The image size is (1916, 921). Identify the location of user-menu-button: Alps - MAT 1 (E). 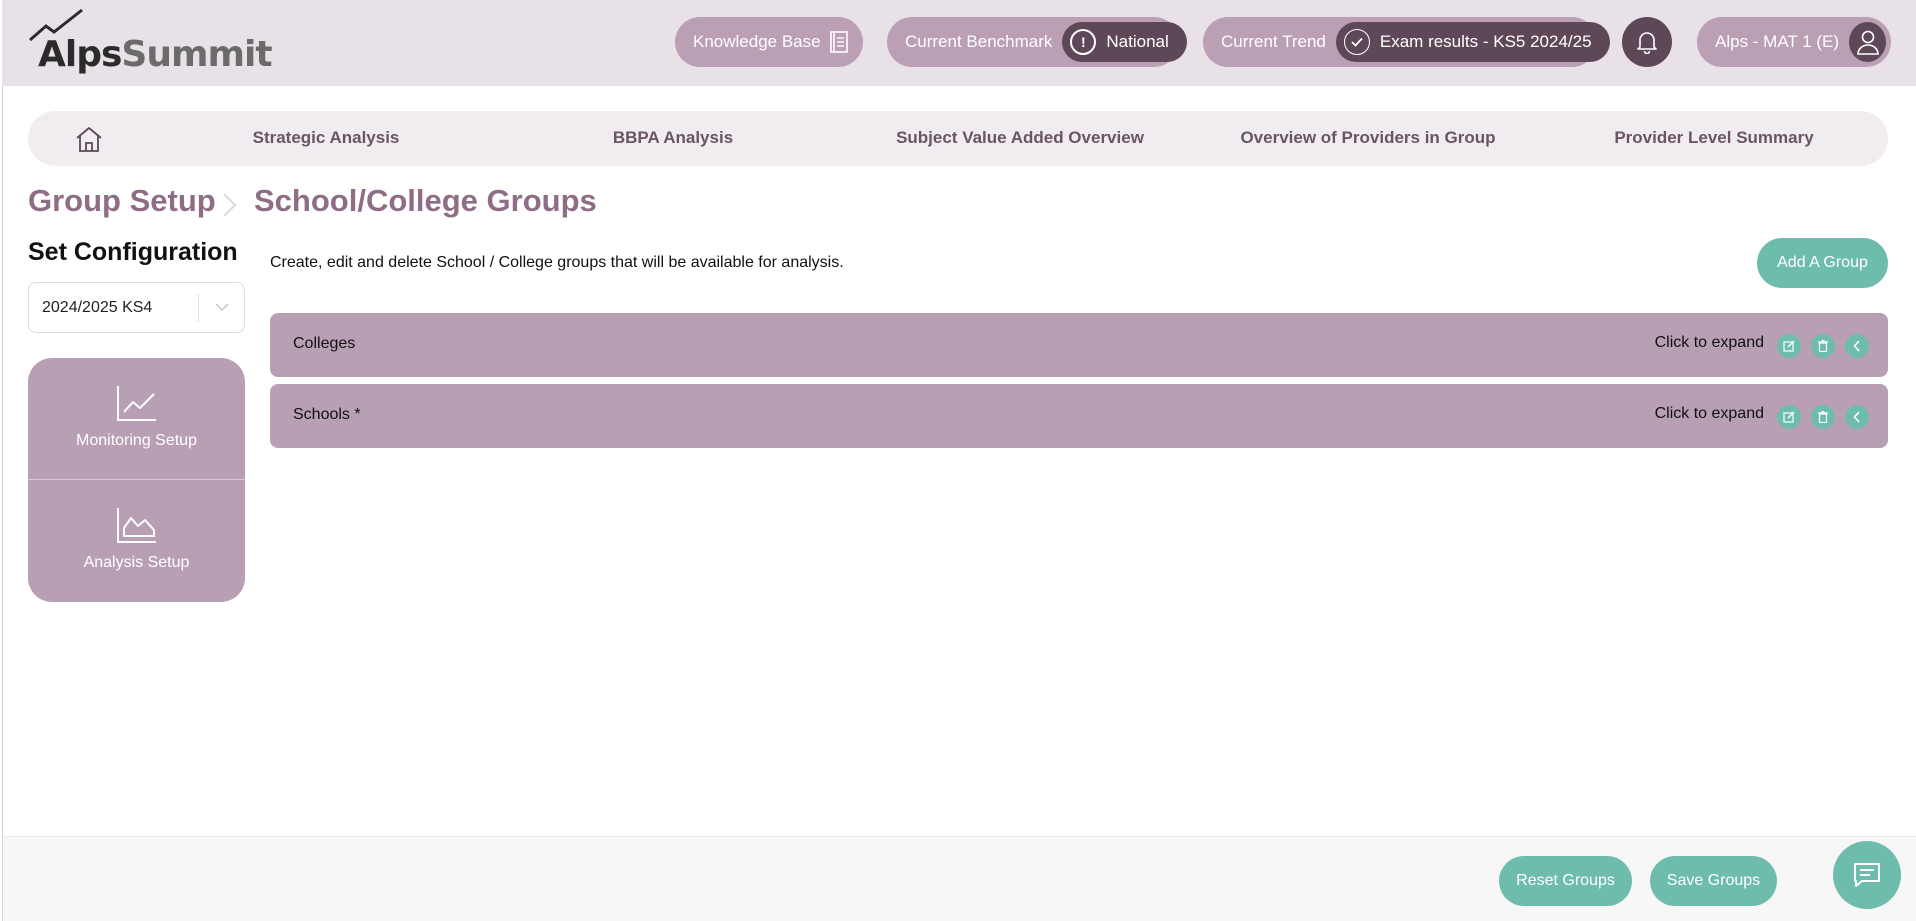
(1794, 42).